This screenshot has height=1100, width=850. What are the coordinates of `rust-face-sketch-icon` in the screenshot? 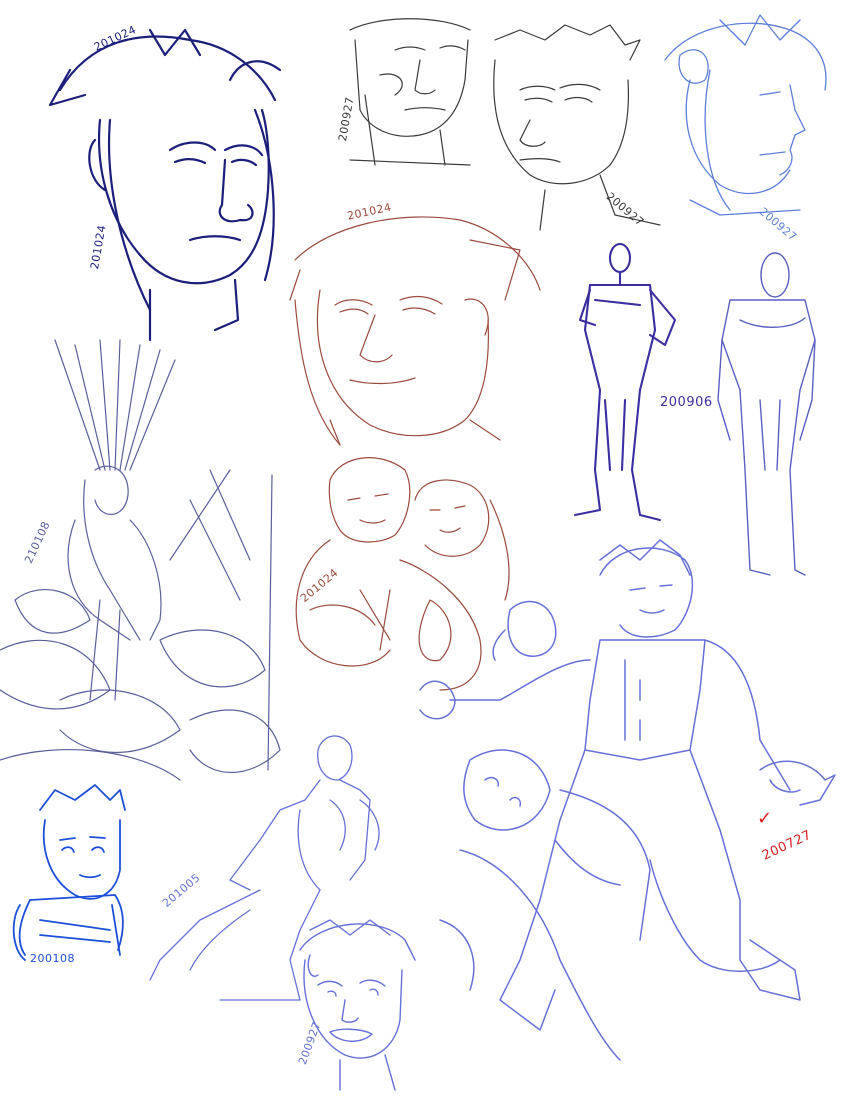 It's located at (415, 331).